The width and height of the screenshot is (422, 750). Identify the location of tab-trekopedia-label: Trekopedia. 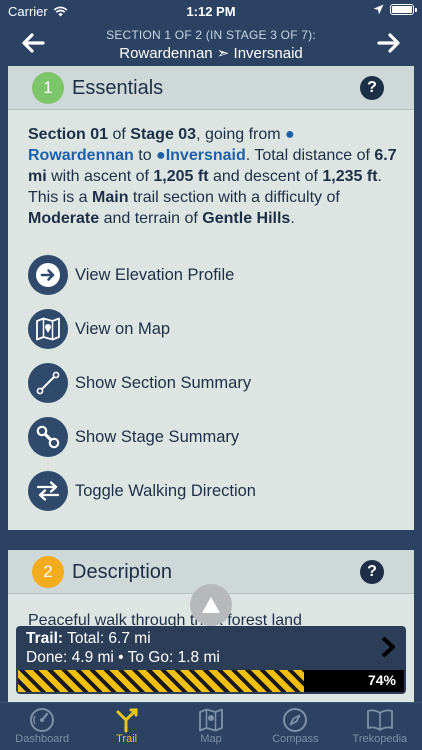
(380, 739).